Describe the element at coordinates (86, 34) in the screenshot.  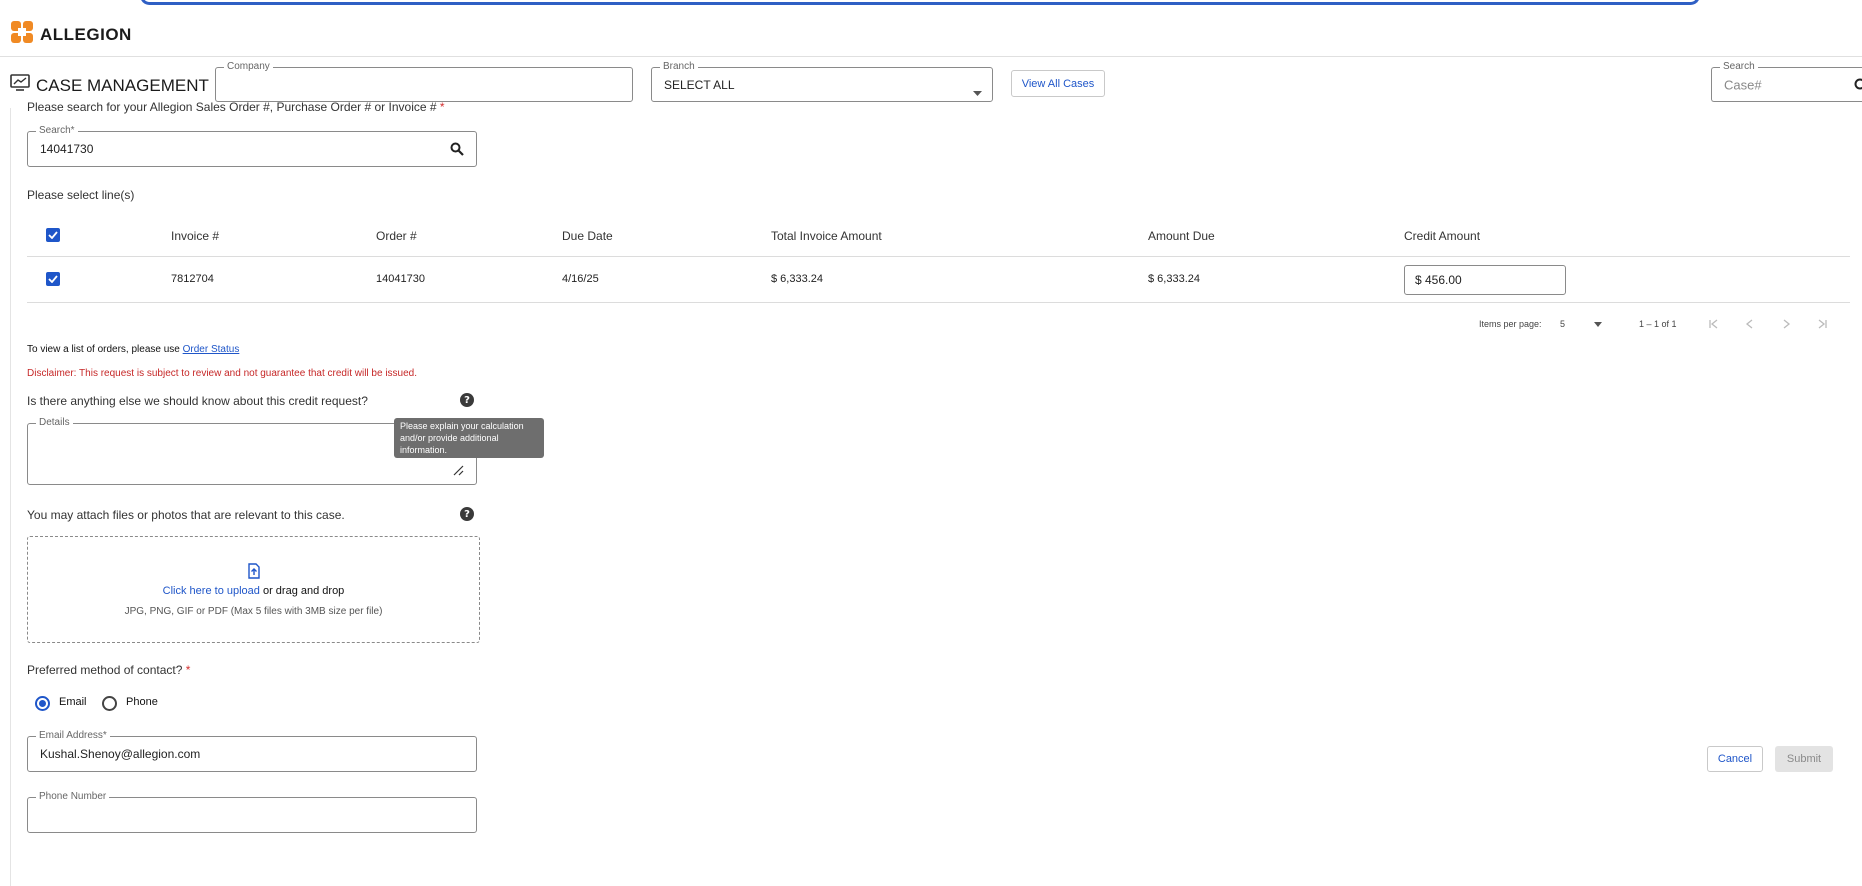
I see `brand-name: ALLEGION` at that location.